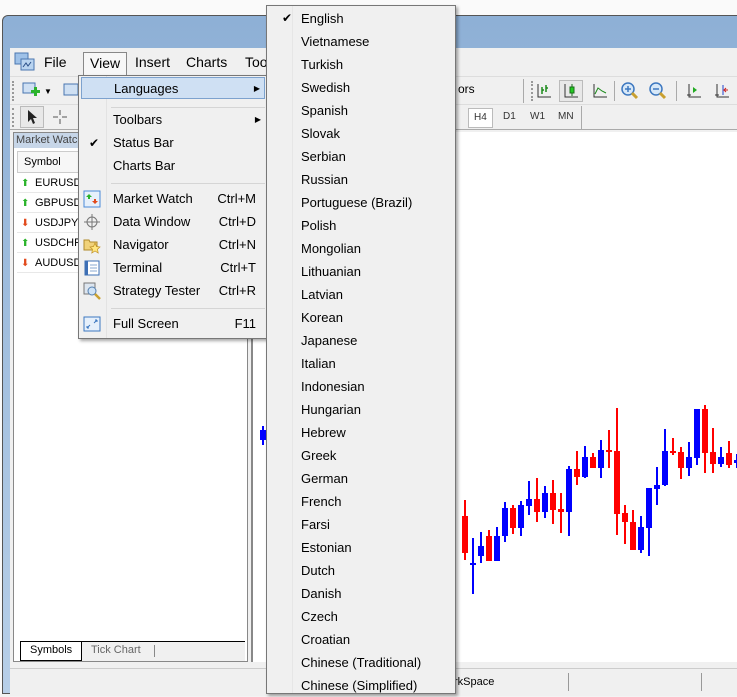  I want to click on price-up-arrow-icon: ⬆, so click(25, 183).